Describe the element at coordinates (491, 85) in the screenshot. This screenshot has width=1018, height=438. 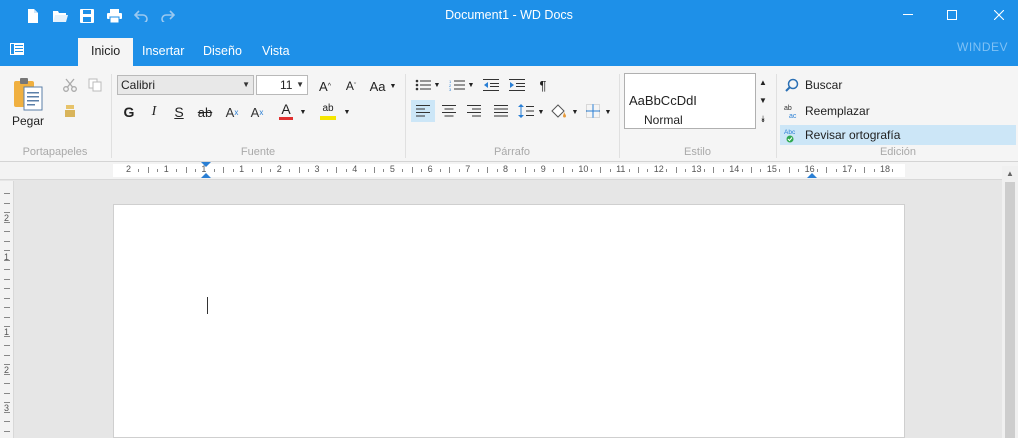
I see `decrease-indent-icon` at that location.